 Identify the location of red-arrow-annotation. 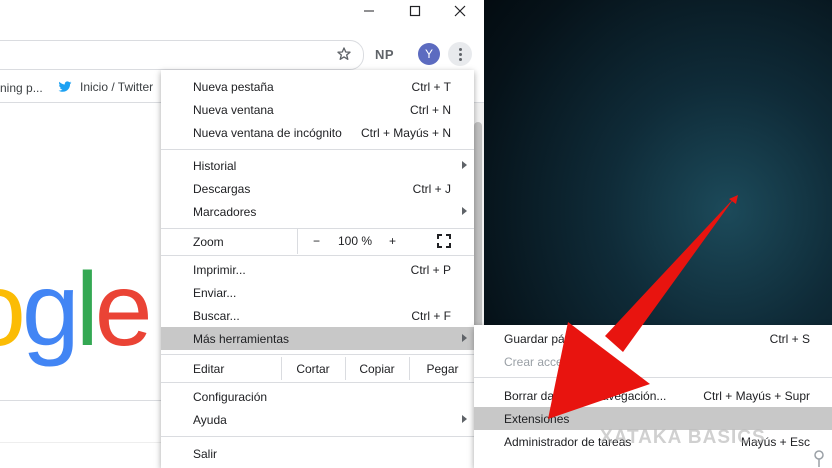
(643, 307).